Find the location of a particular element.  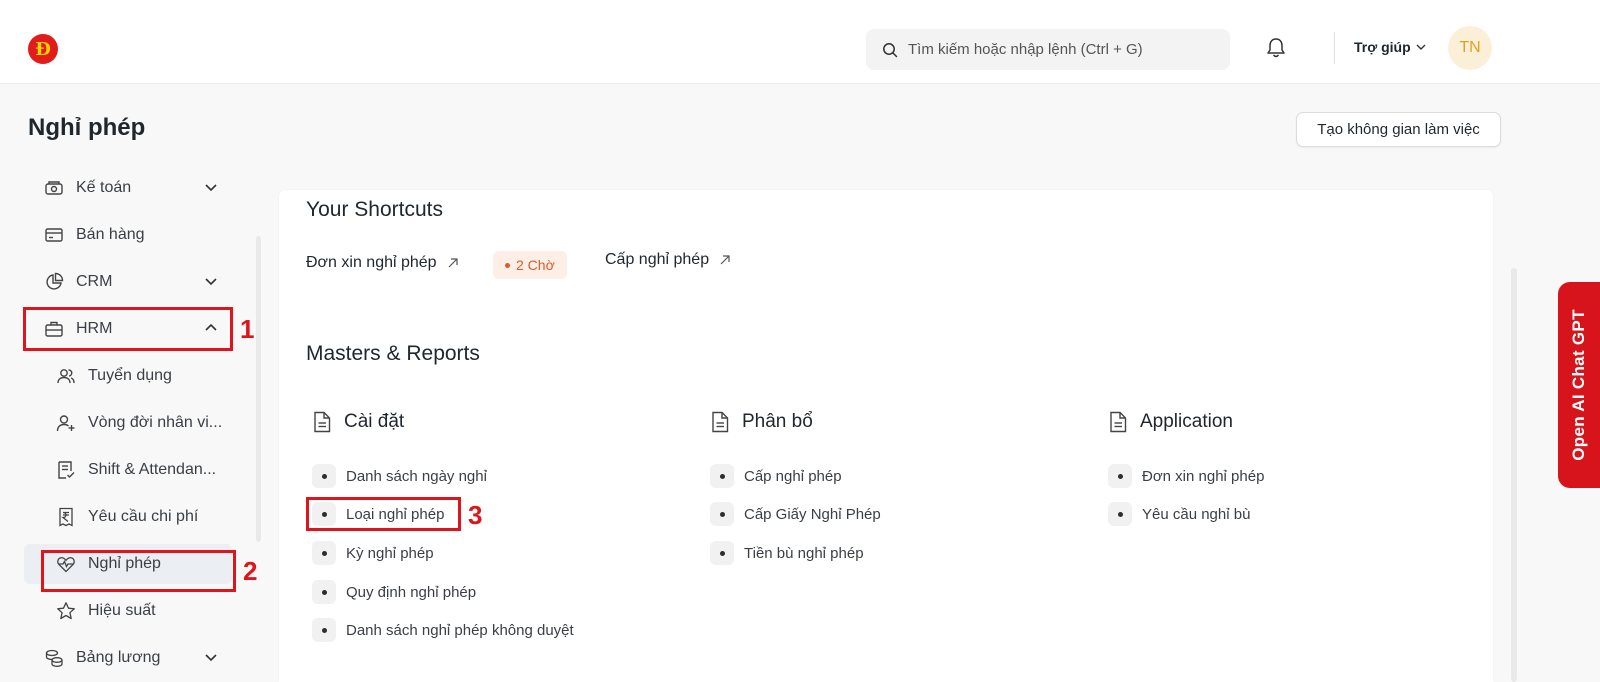

logo-letter: Đ is located at coordinates (43, 49).